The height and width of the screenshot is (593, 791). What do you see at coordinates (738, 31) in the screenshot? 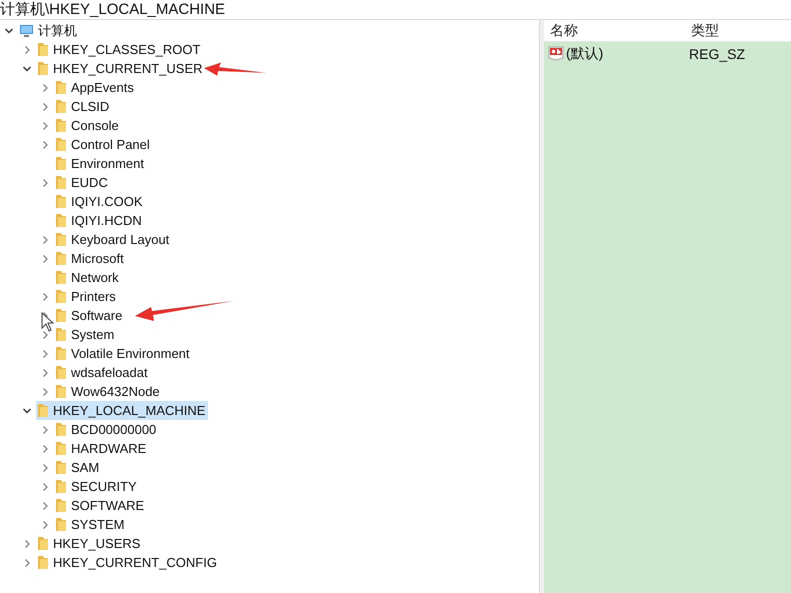
I see `column-header: 类型` at bounding box center [738, 31].